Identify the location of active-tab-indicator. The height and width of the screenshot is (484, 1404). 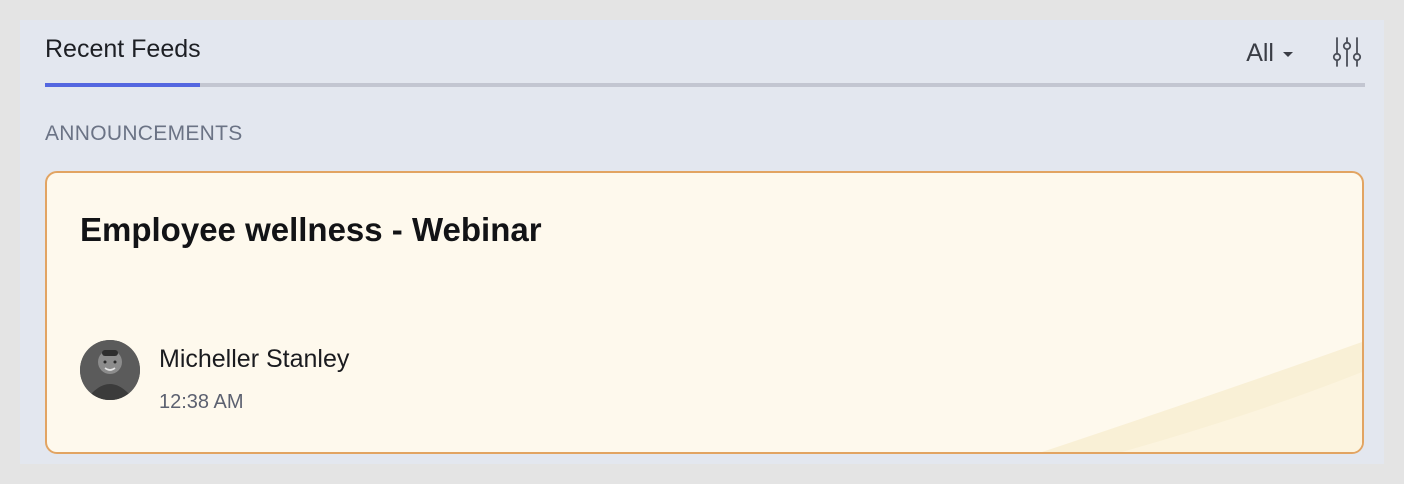
(122, 85).